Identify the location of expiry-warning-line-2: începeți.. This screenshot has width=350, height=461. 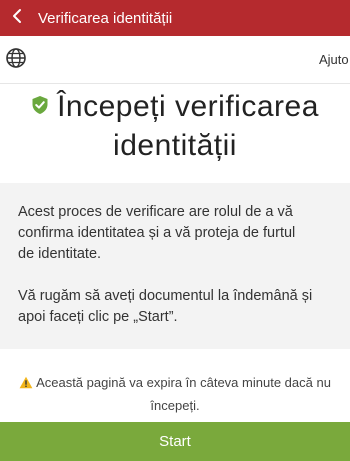
(175, 405).